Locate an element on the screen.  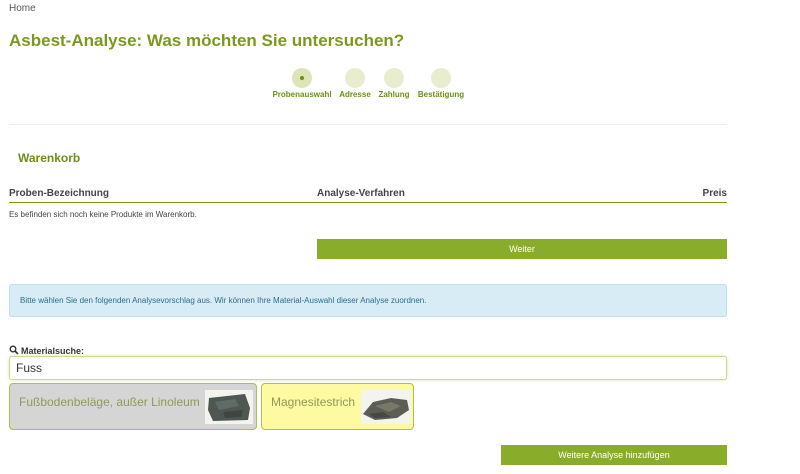
breadcrumb-home: Home is located at coordinates (22, 8).